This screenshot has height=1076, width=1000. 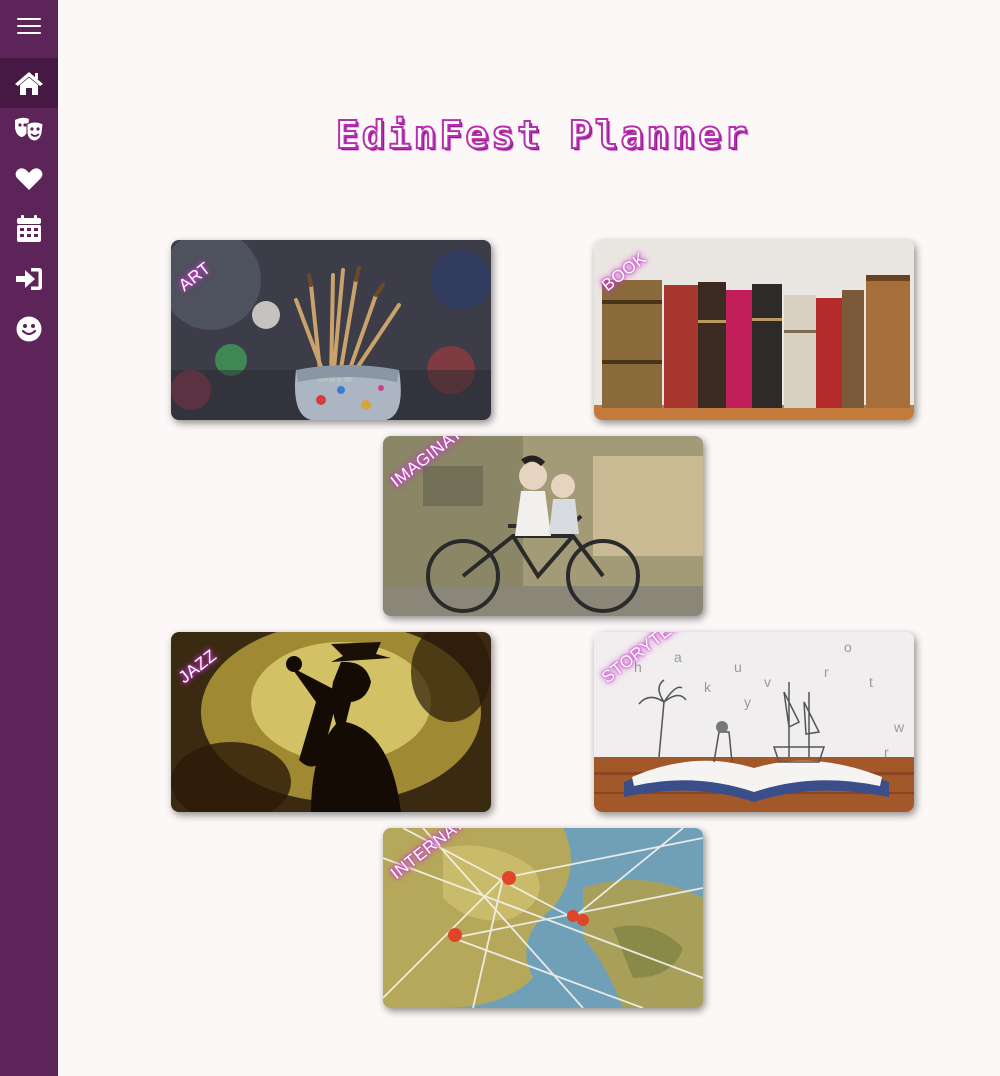 I want to click on theater-masks-icon, so click(x=29, y=129).